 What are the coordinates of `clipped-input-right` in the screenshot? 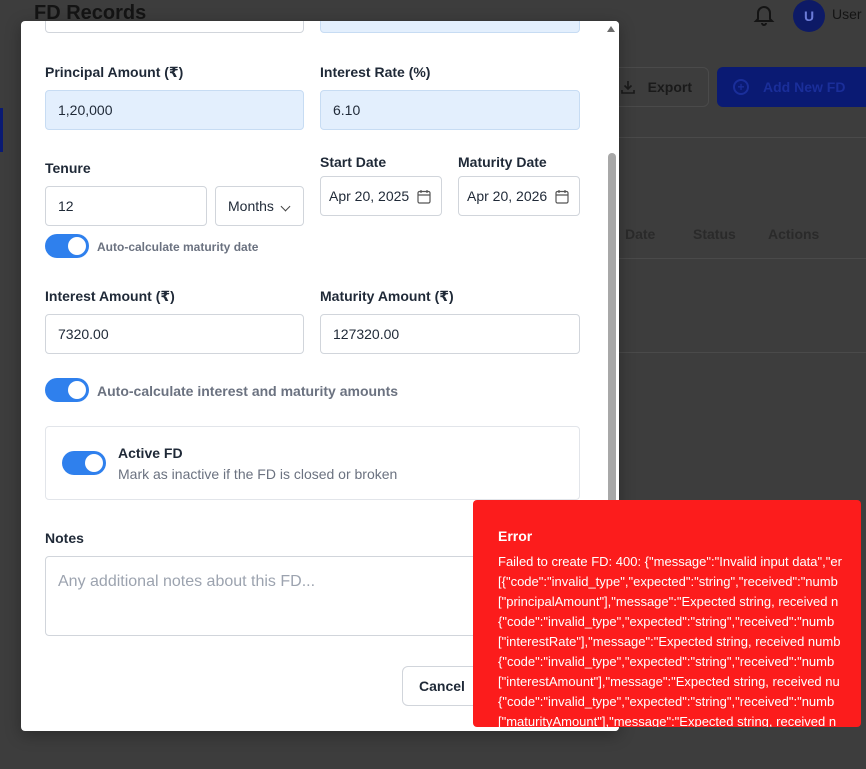 It's located at (450, 27).